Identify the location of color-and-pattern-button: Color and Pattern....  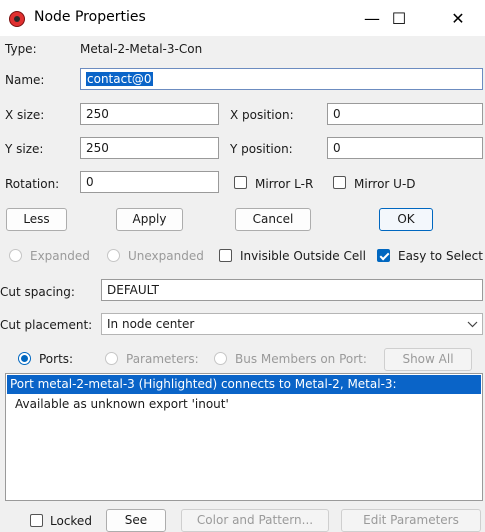
(255, 520).